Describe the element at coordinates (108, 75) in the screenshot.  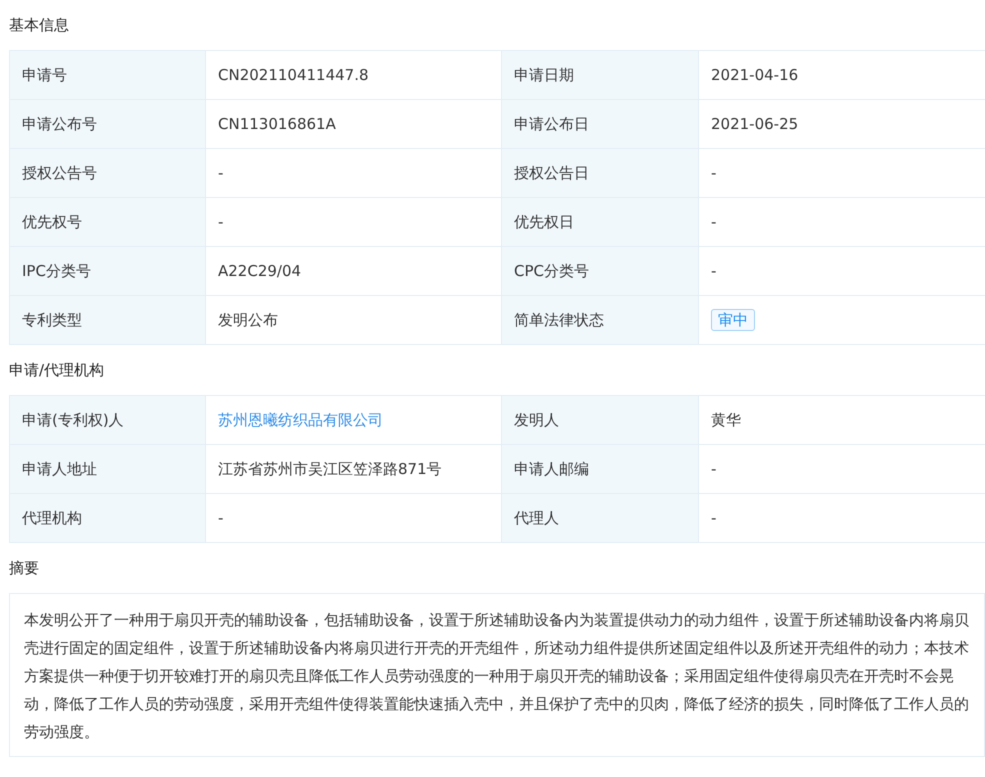
I see `field-label: 申请号` at that location.